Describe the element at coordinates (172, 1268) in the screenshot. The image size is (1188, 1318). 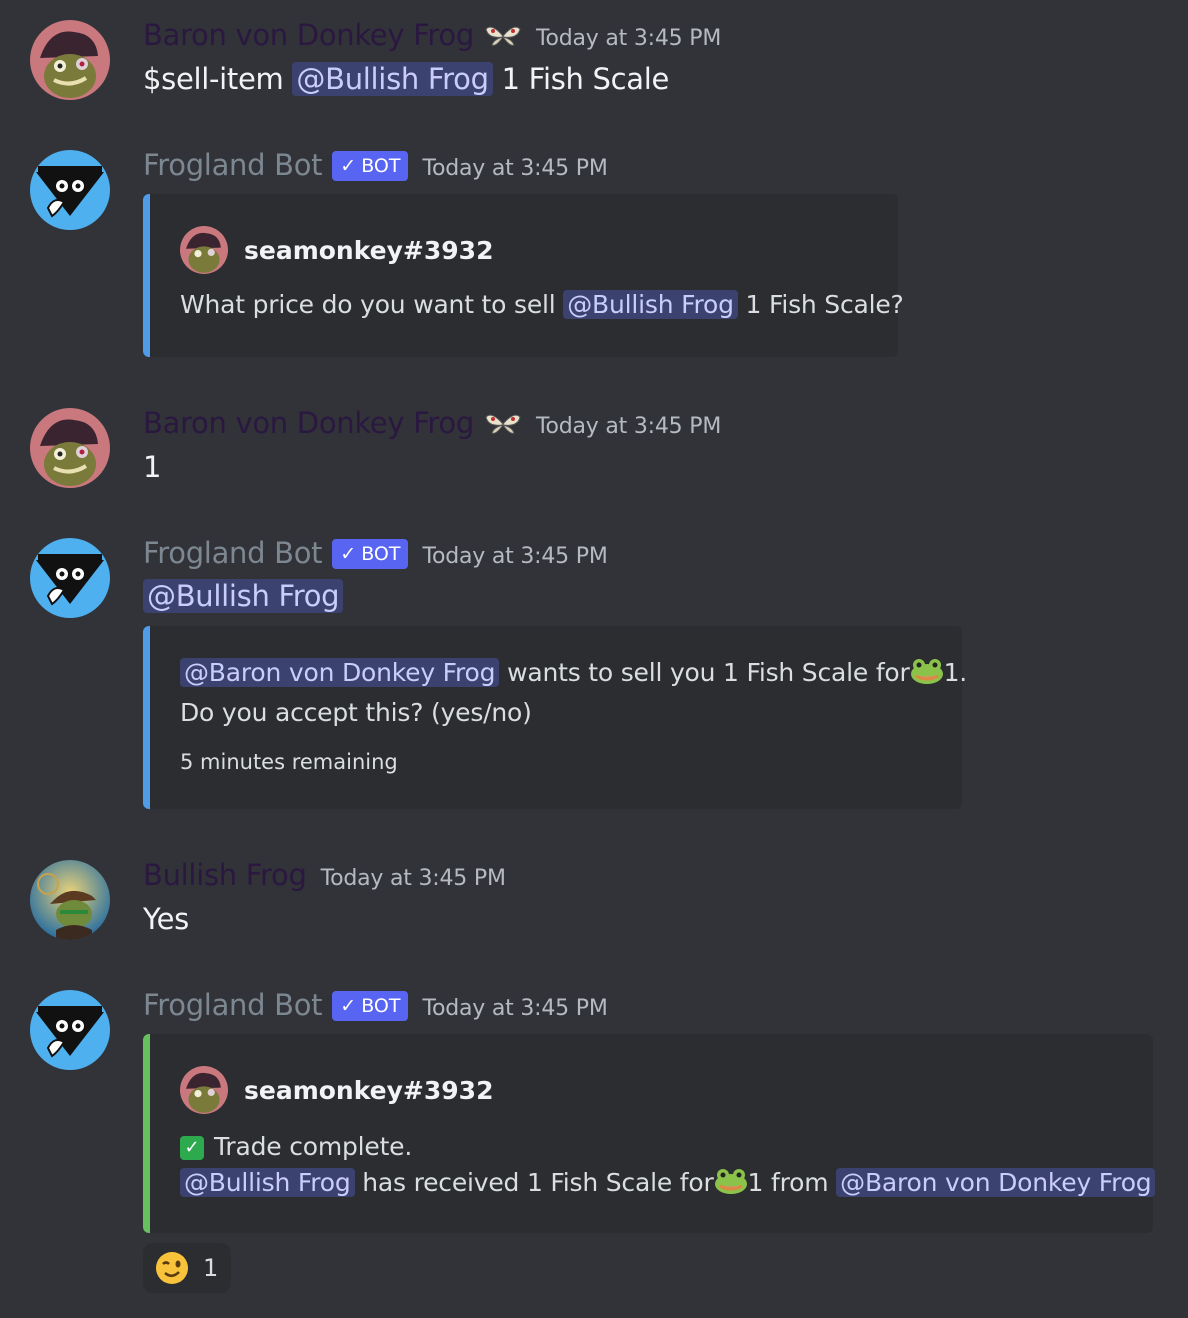
I see `winking-face-icon` at that location.